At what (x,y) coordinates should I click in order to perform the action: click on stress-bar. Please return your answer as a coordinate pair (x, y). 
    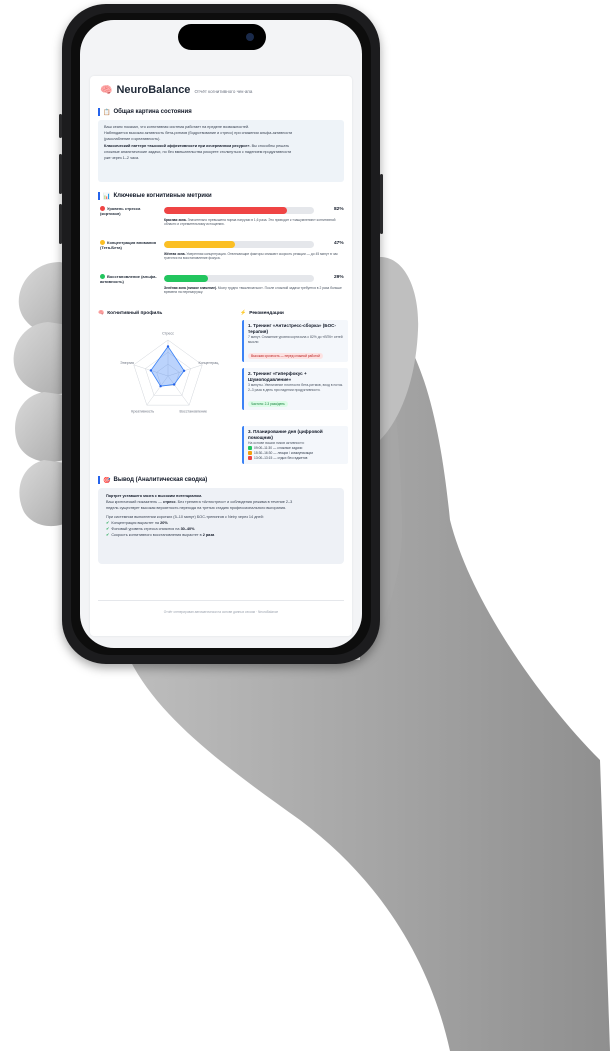
    Looking at the image, I should click on (239, 210).